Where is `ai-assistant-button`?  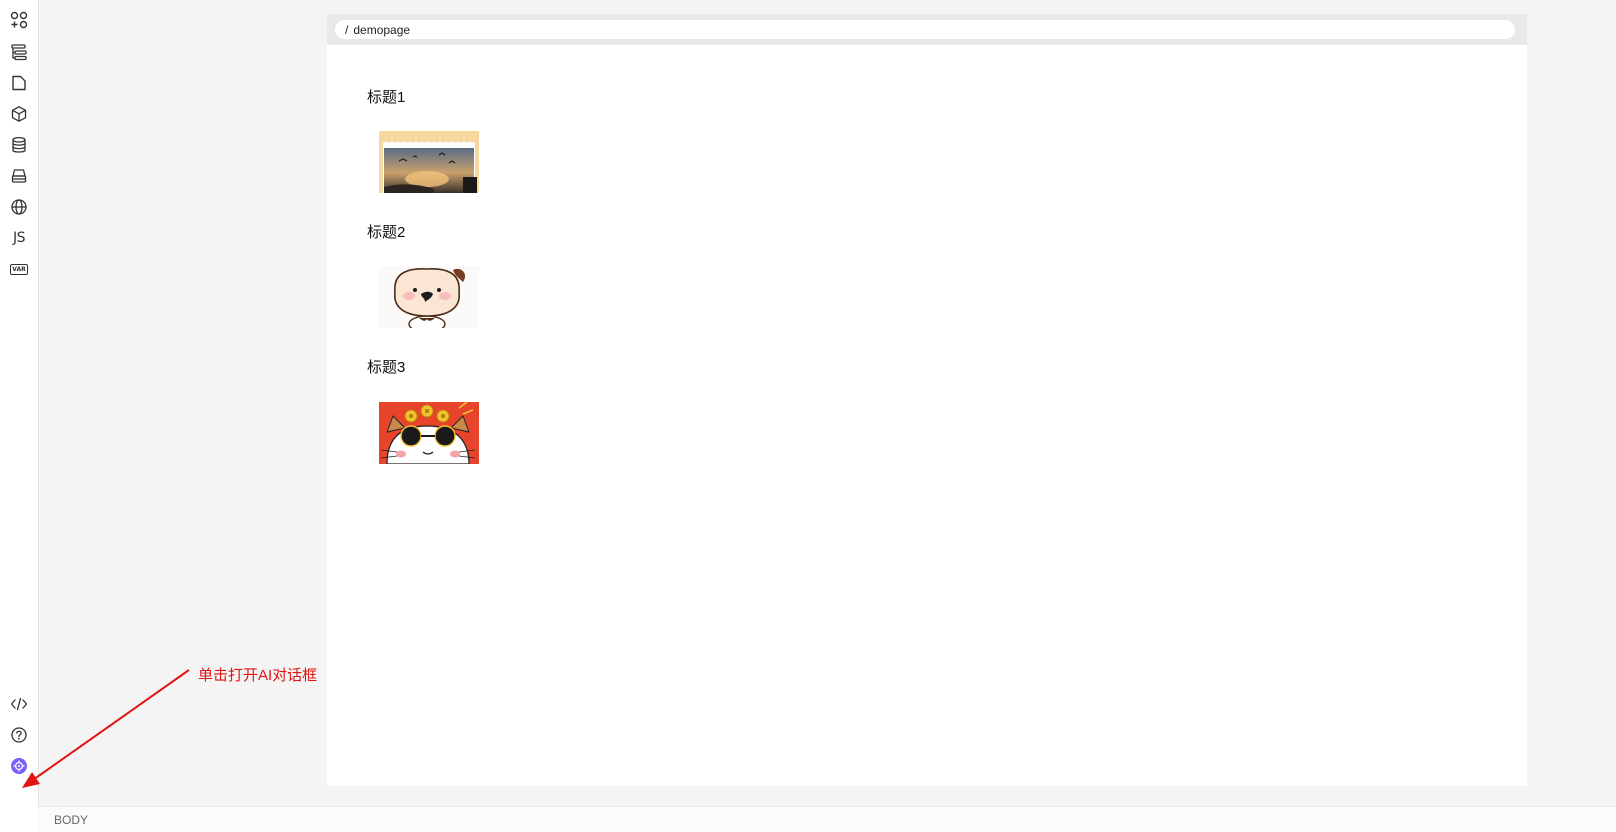 ai-assistant-button is located at coordinates (19, 766).